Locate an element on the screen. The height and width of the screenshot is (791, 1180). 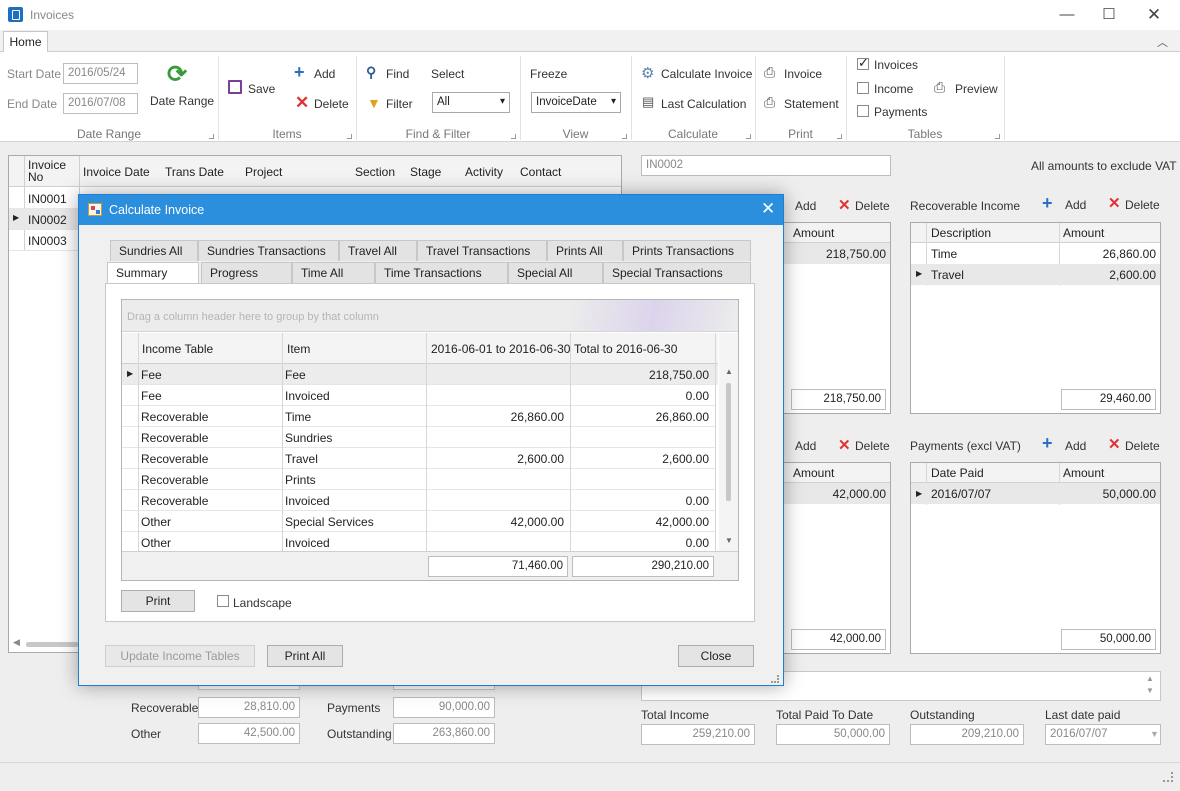
col-total: Total to 2016-06-30 is located at coordinates (625, 349).